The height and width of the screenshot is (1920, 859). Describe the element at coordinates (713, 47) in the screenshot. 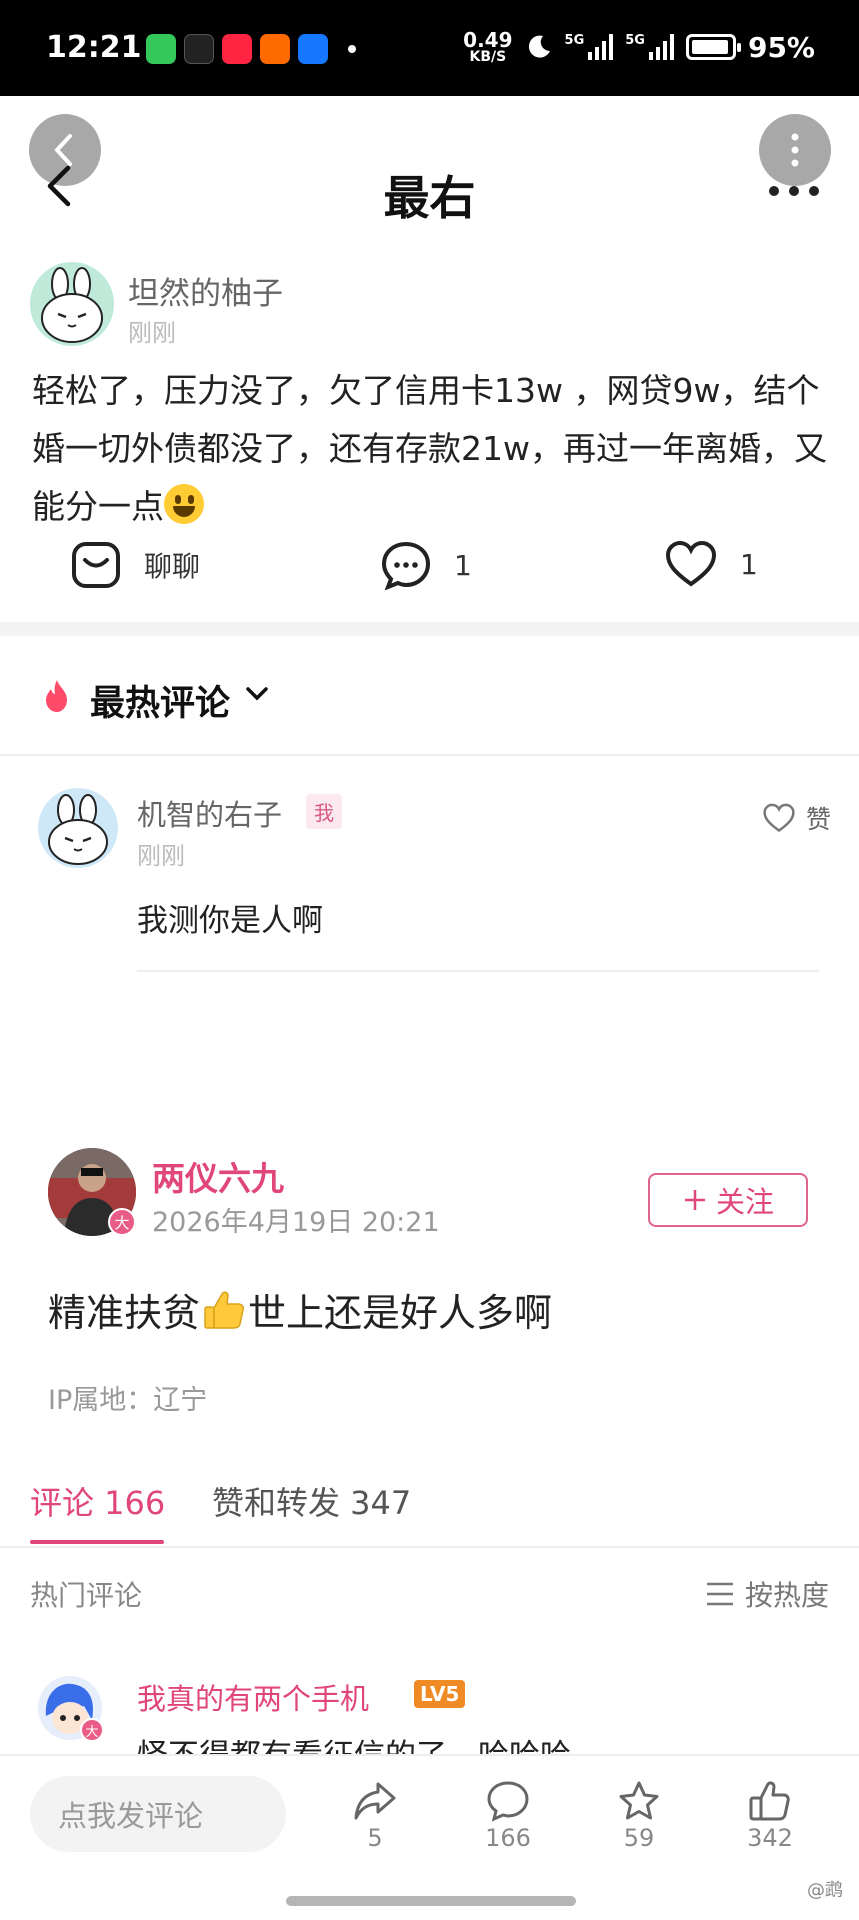

I see `battery-icon` at that location.